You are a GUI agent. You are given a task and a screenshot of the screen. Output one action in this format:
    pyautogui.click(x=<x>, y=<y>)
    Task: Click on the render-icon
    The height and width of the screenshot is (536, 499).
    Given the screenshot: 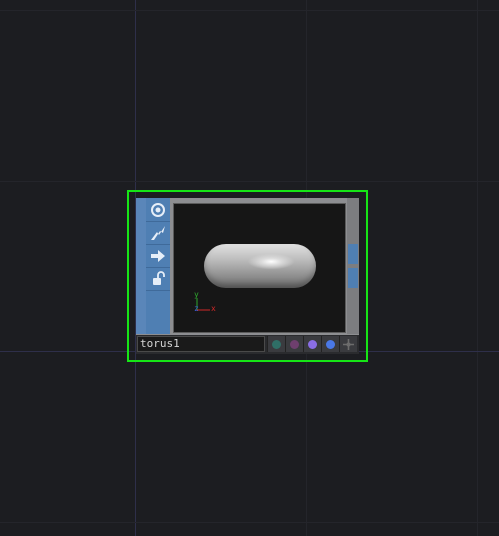 What is the action you would take?
    pyautogui.click(x=158, y=278)
    